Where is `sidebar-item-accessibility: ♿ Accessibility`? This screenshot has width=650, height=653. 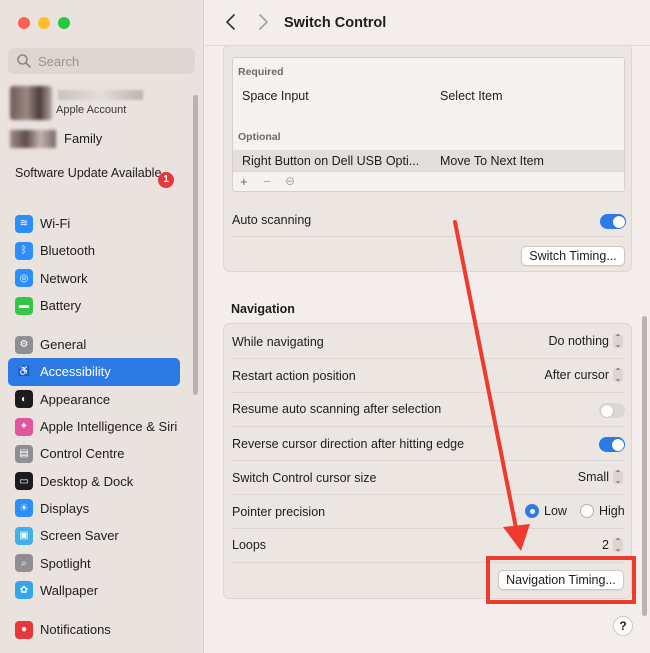 sidebar-item-accessibility: ♿ Accessibility is located at coordinates (94, 372).